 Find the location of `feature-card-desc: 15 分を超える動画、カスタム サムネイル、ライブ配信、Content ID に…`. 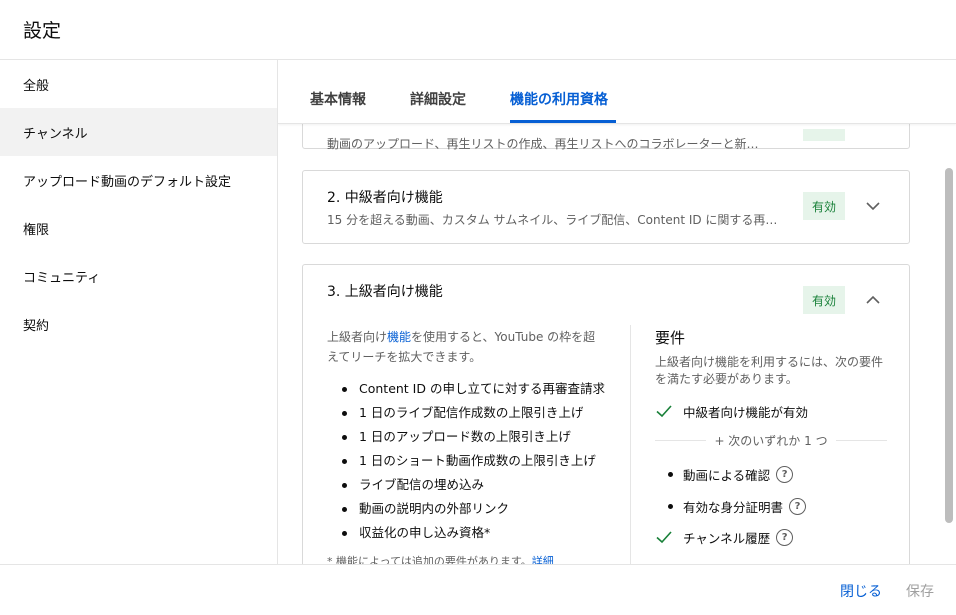

feature-card-desc: 15 分を超える動画、カスタム サムネイル、ライブ配信、Content ID に… is located at coordinates (552, 220).